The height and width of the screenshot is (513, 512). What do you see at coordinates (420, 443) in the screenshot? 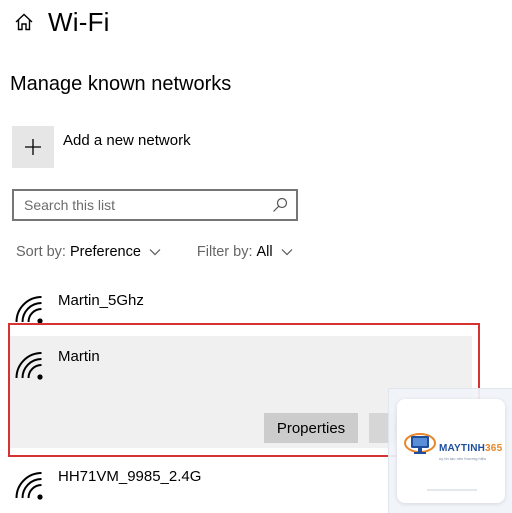
I see `monitor-logo-icon` at bounding box center [420, 443].